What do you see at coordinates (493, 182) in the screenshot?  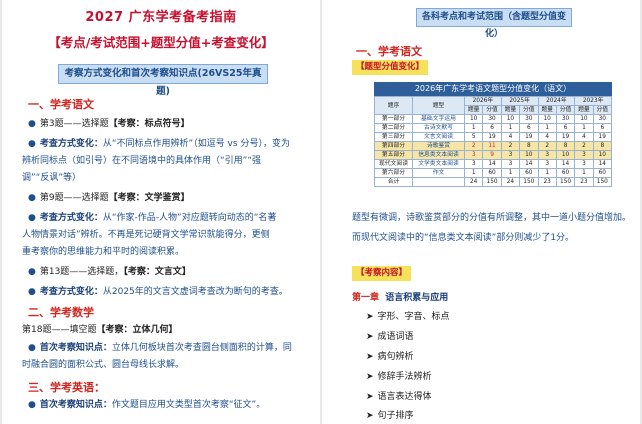 I see `table-row: 合计 24 150 24 150 23 150 23 150` at bounding box center [493, 182].